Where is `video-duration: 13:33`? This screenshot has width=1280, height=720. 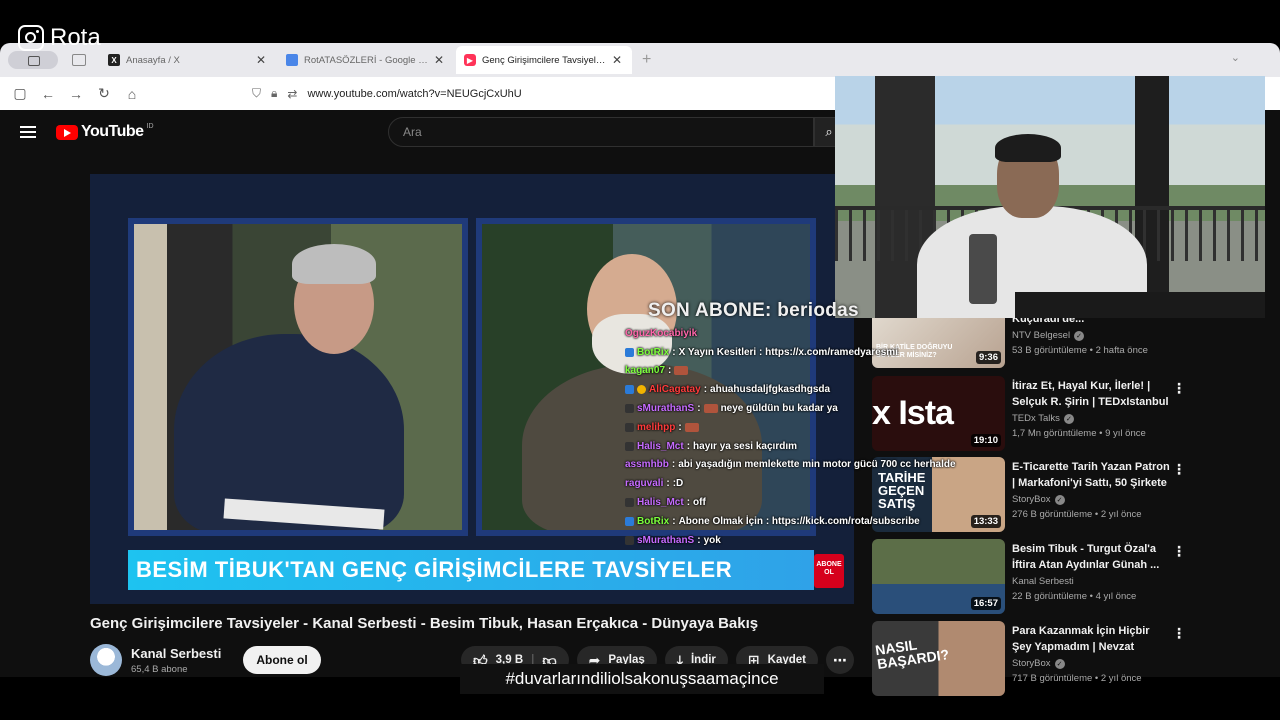 video-duration: 13:33 is located at coordinates (985, 521).